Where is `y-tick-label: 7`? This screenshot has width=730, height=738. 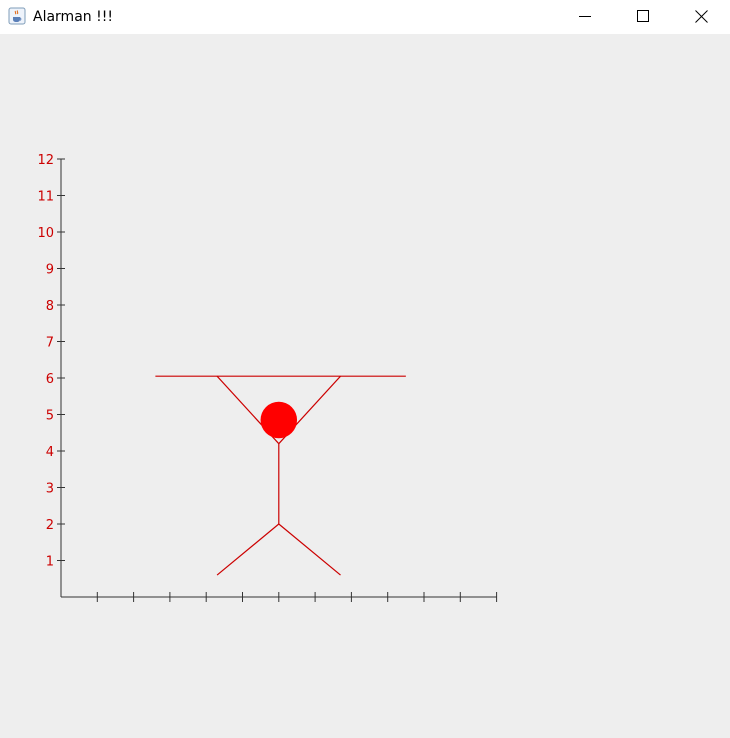 y-tick-label: 7 is located at coordinates (50, 343).